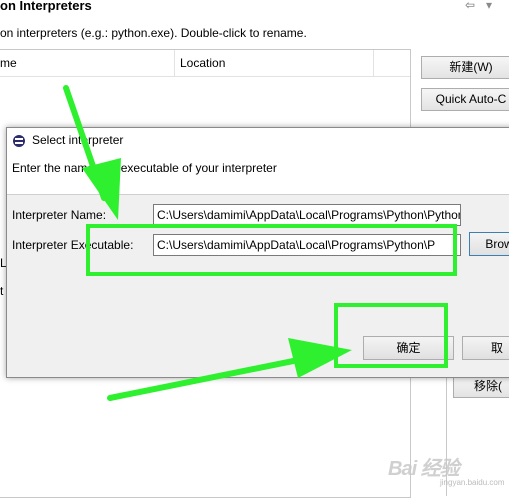 This screenshot has height=498, width=509. I want to click on column-header-location: Location, so click(202, 63).